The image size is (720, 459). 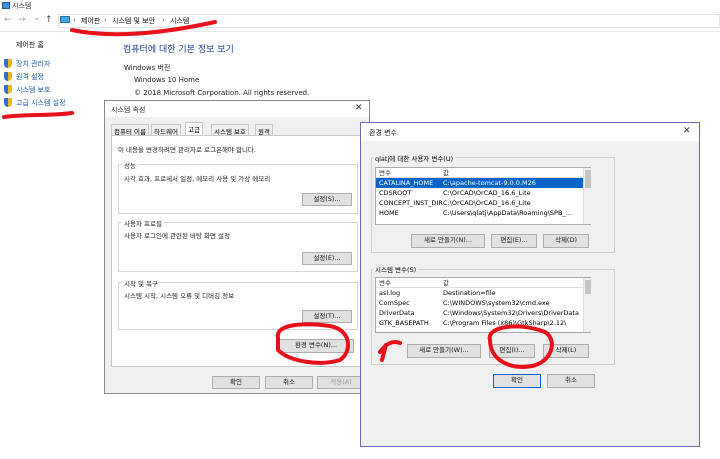 What do you see at coordinates (571, 381) in the screenshot?
I see `envvars-cancel-button: 취소` at bounding box center [571, 381].